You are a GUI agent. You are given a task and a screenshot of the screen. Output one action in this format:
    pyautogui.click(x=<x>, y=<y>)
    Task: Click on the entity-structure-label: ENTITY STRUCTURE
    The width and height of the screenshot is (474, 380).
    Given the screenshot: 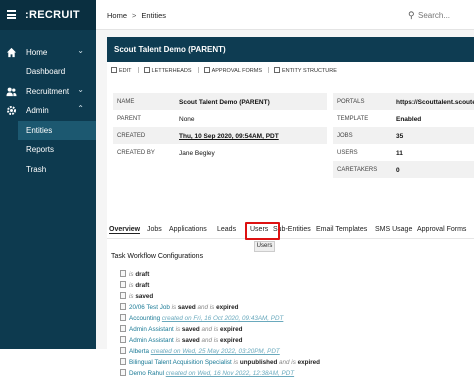 What is the action you would take?
    pyautogui.click(x=309, y=71)
    